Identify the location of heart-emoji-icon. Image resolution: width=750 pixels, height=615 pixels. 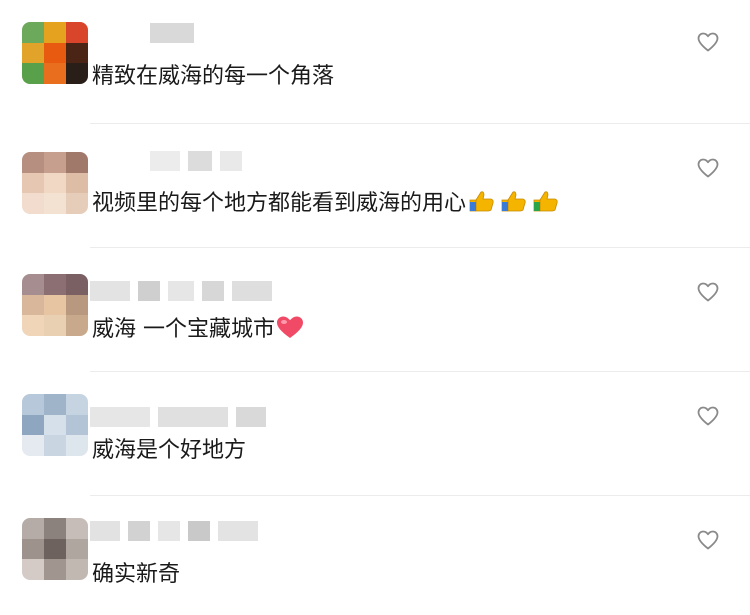
(290, 331).